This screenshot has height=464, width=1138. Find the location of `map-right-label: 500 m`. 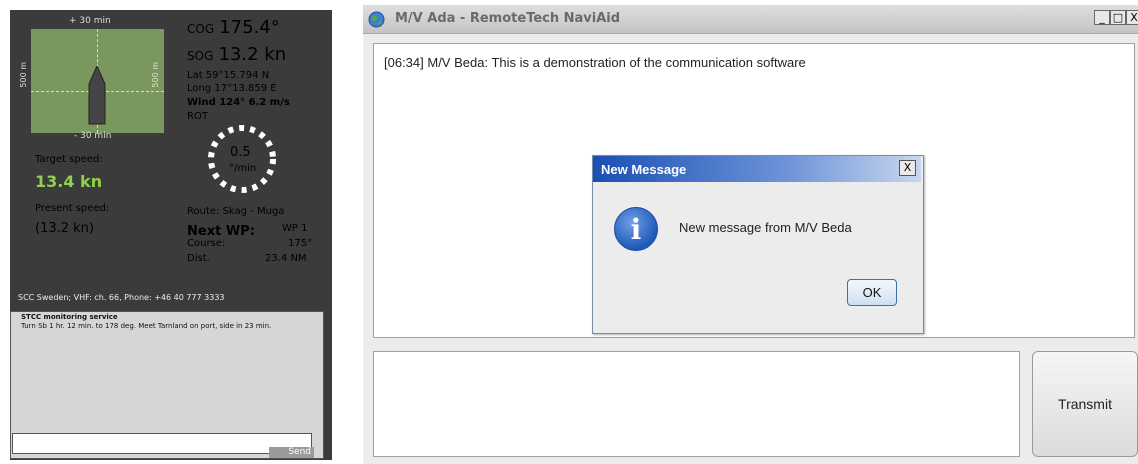

map-right-label: 500 m is located at coordinates (155, 75).